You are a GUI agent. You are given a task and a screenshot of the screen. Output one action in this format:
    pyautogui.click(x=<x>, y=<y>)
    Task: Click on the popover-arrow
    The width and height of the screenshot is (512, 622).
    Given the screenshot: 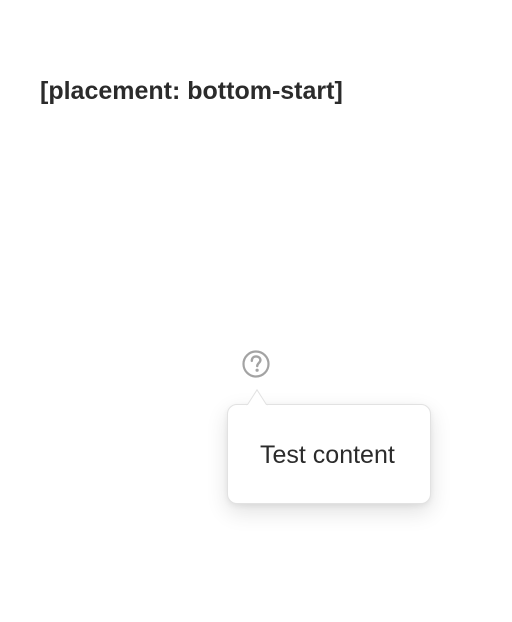 What is the action you would take?
    pyautogui.click(x=257, y=397)
    